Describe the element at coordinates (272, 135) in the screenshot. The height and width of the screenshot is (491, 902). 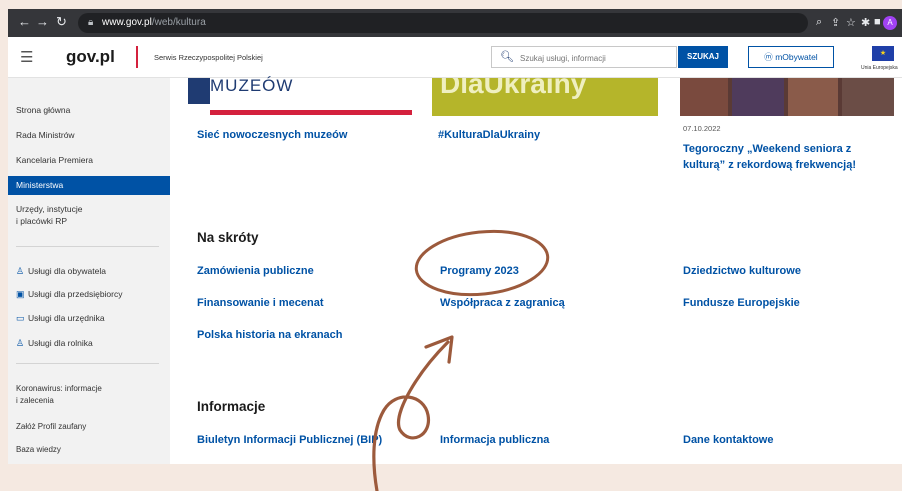
I see `link-siec-muzeow: Sieć nowoczesnych muzeów` at that location.